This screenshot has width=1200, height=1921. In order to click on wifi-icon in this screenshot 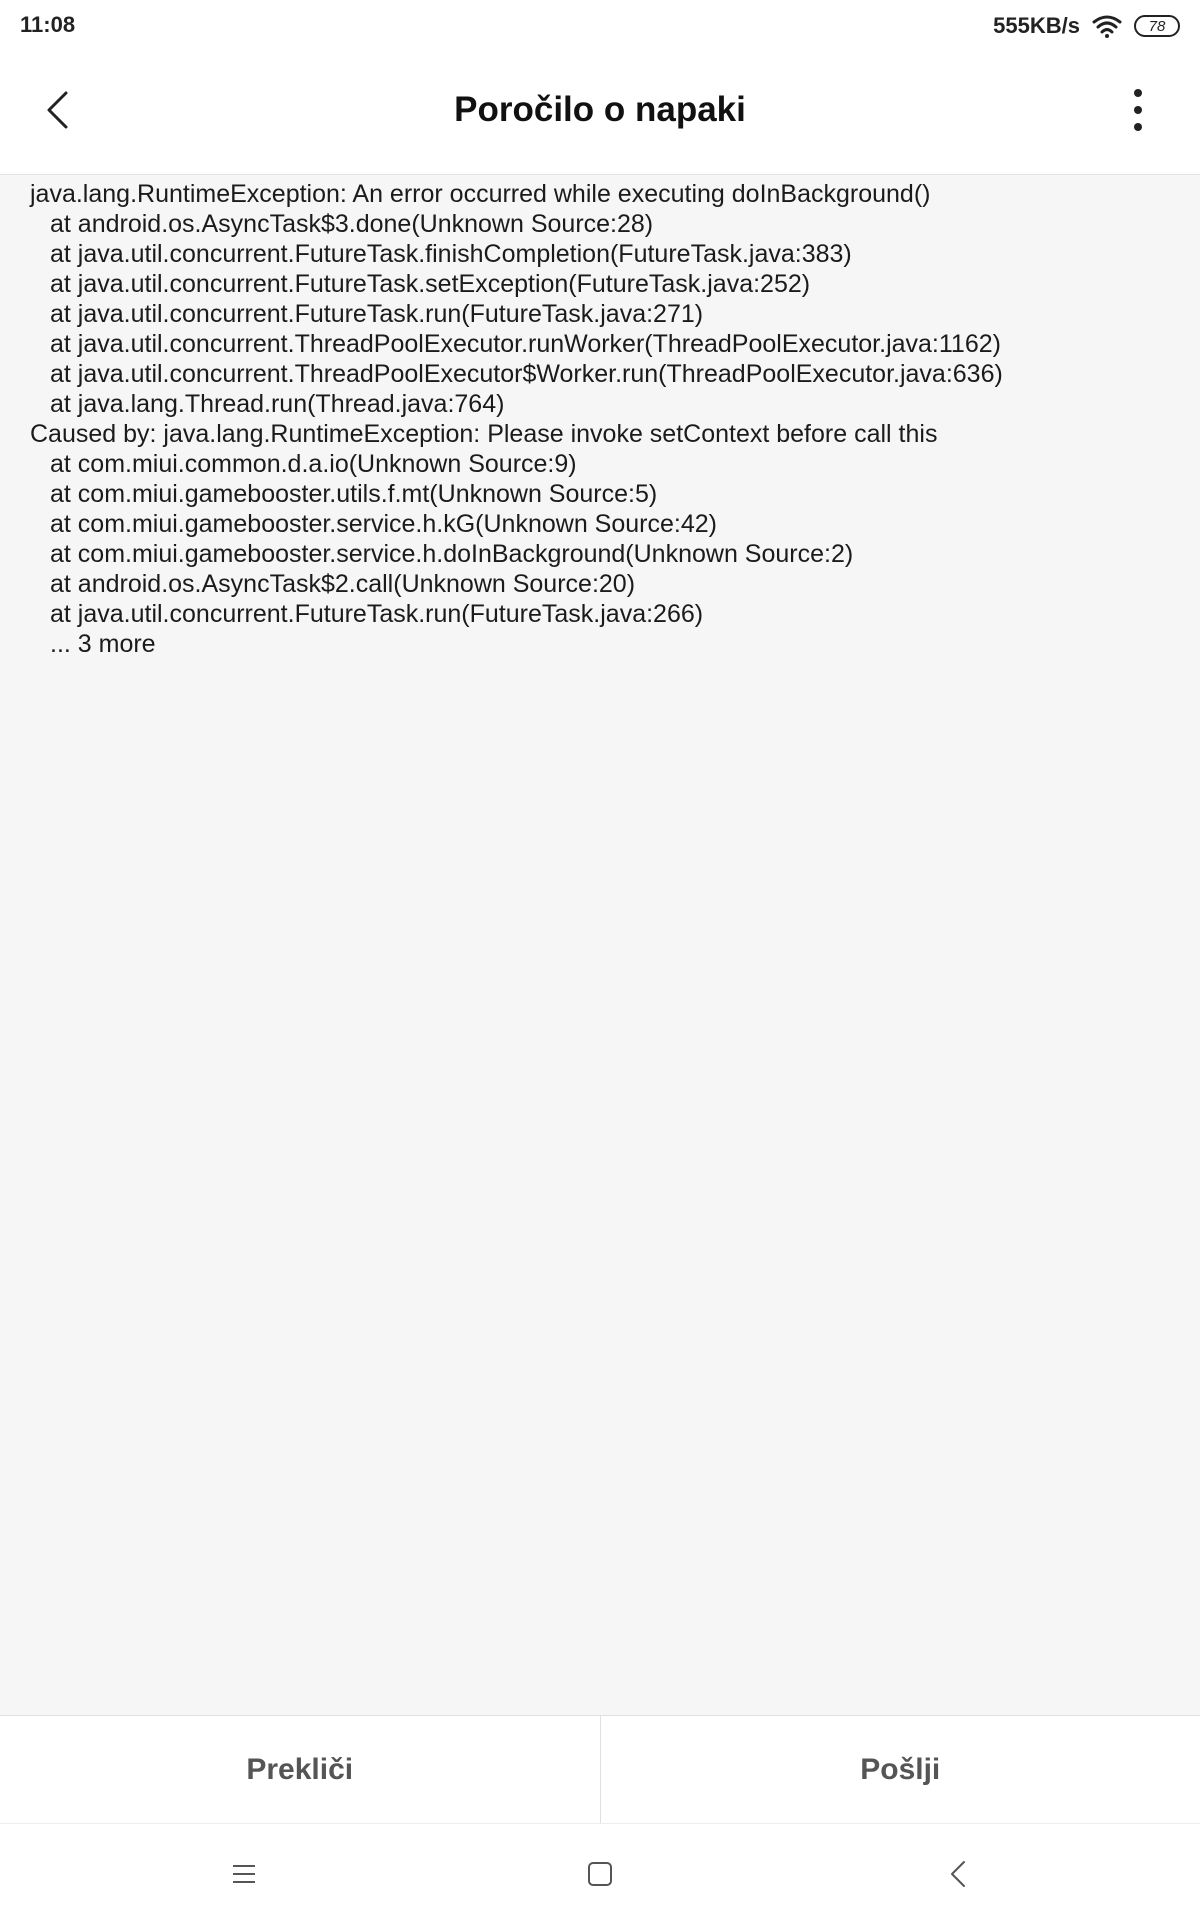, I will do `click(1107, 26)`.